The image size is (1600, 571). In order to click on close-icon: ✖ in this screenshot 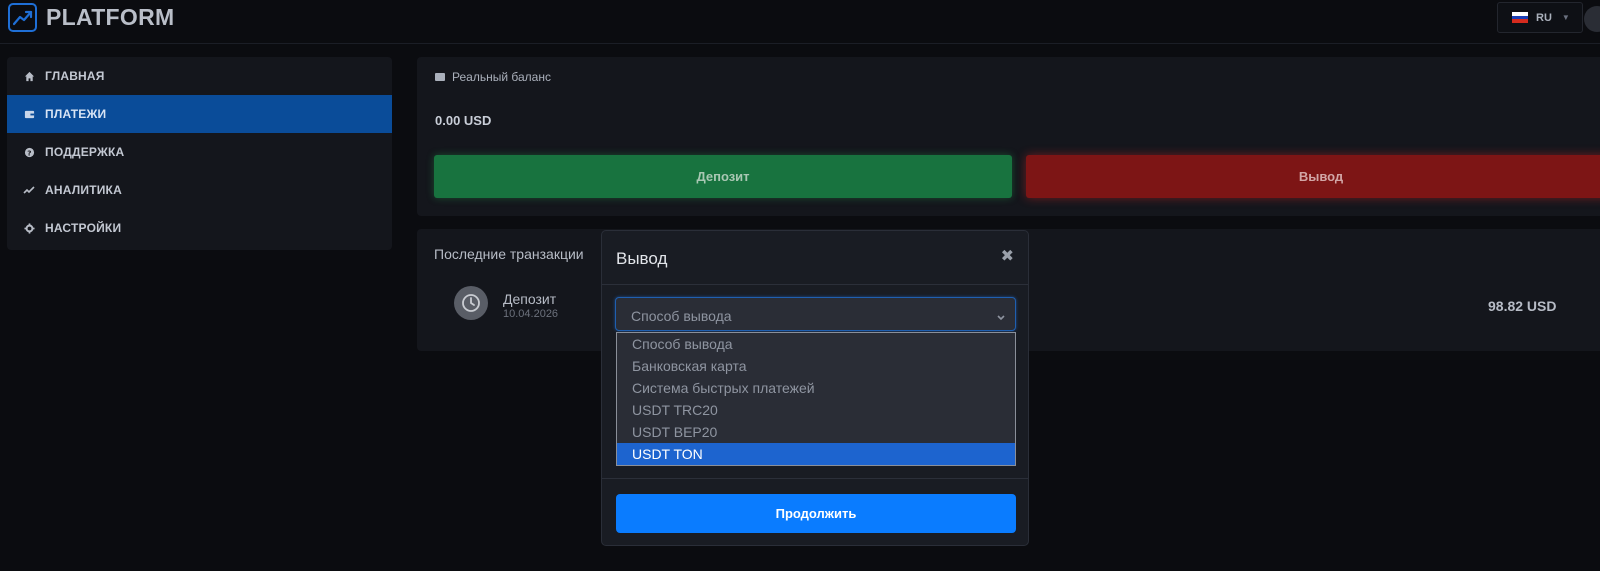, I will do `click(1007, 256)`.